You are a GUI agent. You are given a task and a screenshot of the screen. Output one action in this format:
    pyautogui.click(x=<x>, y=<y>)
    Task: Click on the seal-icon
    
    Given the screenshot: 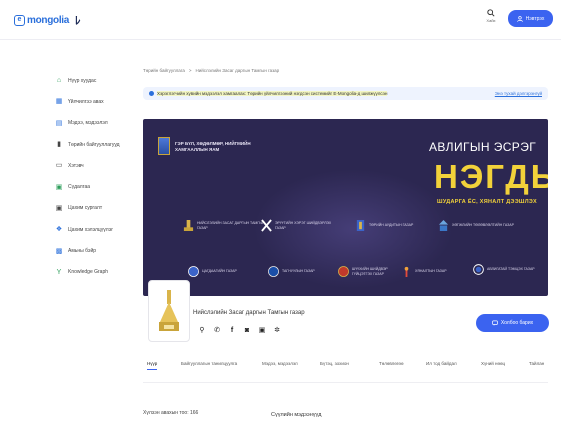 What is the action you would take?
    pyautogui.click(x=273, y=271)
    